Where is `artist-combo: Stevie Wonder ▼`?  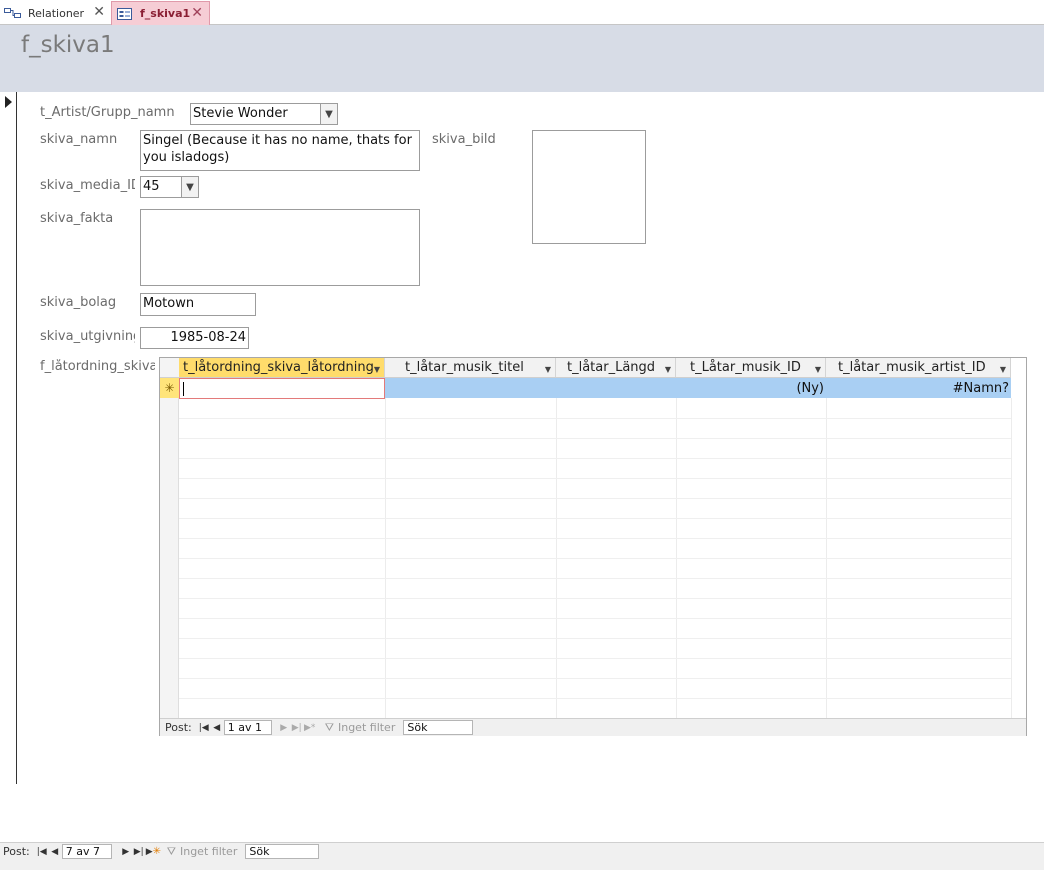 artist-combo: Stevie Wonder ▼ is located at coordinates (264, 114).